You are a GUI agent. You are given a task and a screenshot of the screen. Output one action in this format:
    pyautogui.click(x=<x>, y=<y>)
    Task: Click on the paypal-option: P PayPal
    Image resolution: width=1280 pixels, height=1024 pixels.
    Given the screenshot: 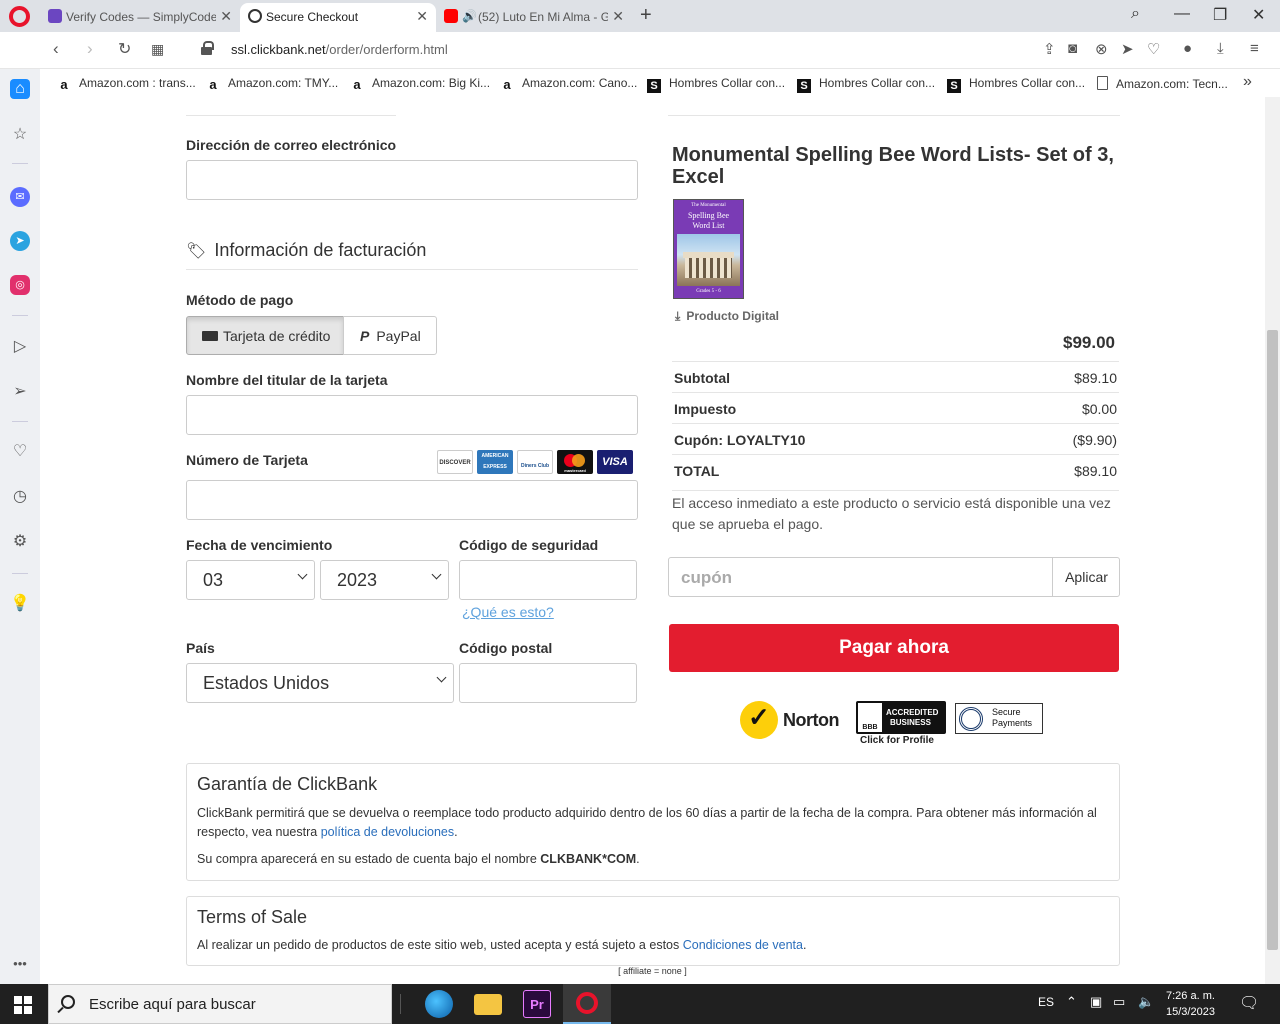 What is the action you would take?
    pyautogui.click(x=390, y=335)
    